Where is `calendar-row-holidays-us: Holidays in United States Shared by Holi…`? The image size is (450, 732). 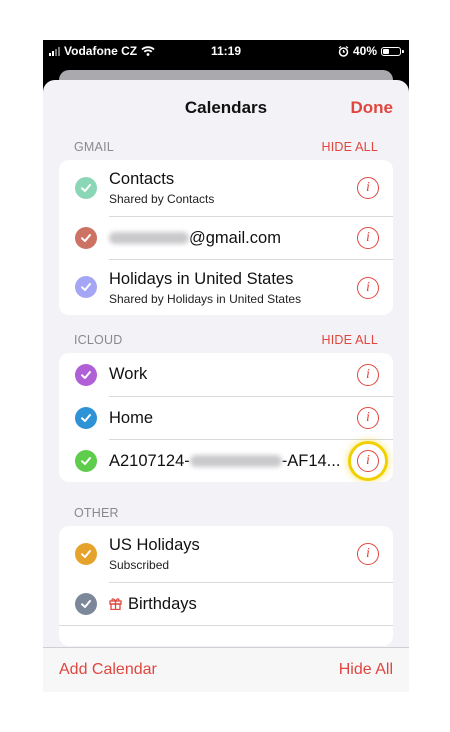 calendar-row-holidays-us: Holidays in United States Shared by Holi… is located at coordinates (226, 287).